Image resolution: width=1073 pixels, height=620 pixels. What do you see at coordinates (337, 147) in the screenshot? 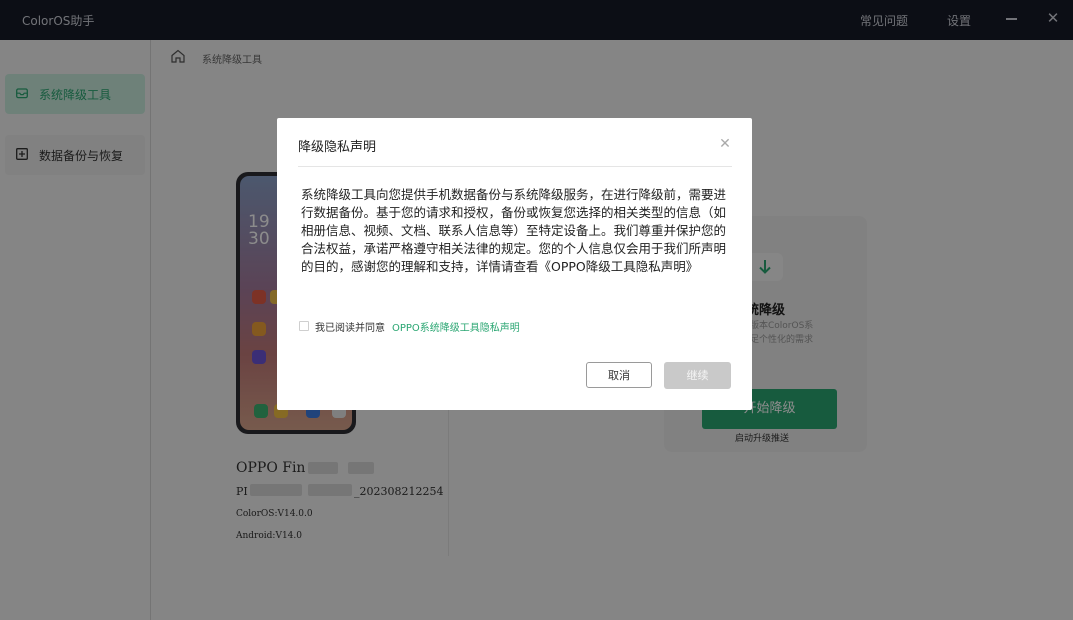
I see `dialog-title: 降级隐私声明` at bounding box center [337, 147].